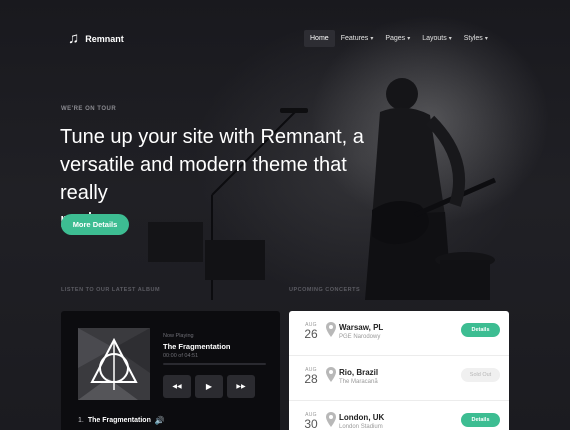 The height and width of the screenshot is (430, 570). I want to click on concert-row: AUG 30 London, UK London Stadium Details, so click(399, 415).